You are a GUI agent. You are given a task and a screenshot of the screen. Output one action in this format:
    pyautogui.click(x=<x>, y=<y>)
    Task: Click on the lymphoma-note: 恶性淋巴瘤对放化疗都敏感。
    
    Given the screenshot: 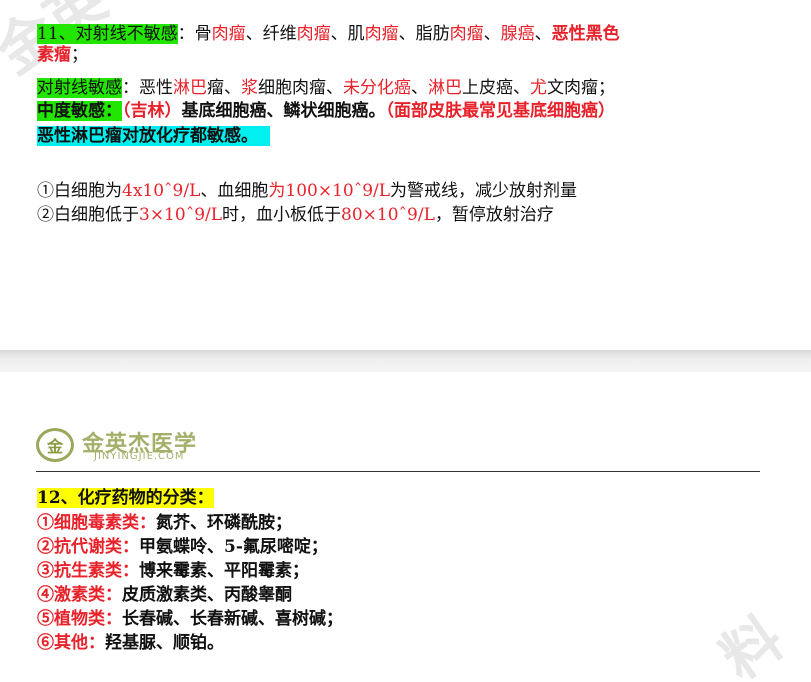 What is the action you would take?
    pyautogui.click(x=147, y=136)
    